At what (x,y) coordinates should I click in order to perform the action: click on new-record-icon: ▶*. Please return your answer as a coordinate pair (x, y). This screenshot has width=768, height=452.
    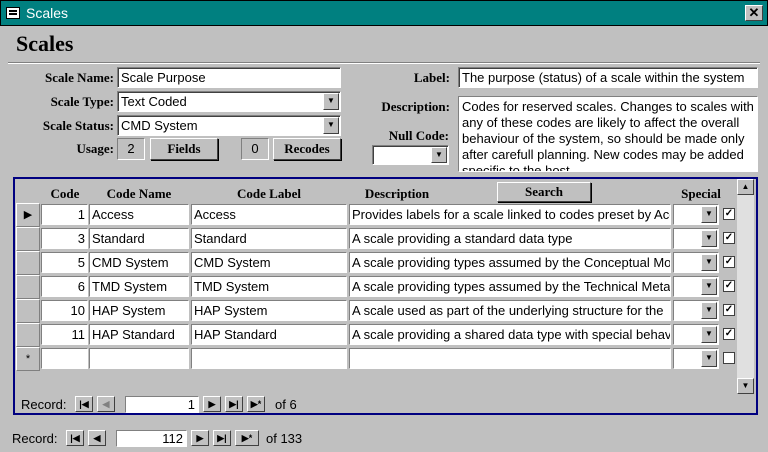
    Looking at the image, I should click on (256, 404).